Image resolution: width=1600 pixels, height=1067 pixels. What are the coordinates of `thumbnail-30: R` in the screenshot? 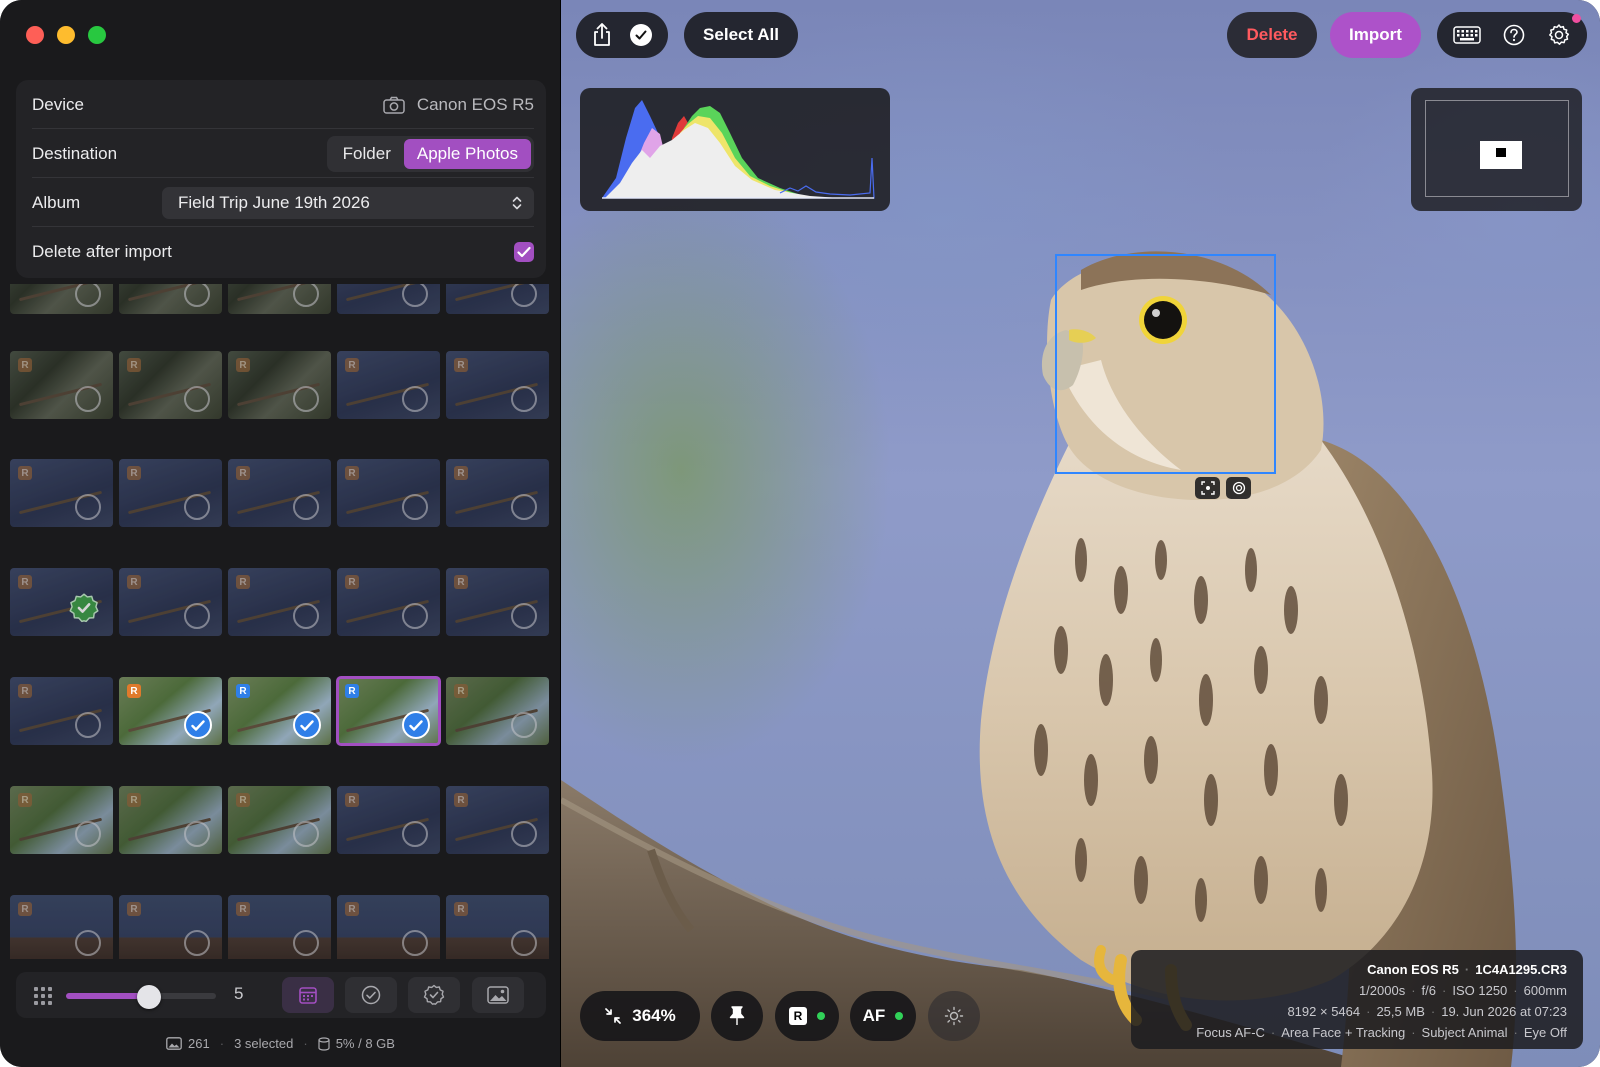 It's located at (497, 820).